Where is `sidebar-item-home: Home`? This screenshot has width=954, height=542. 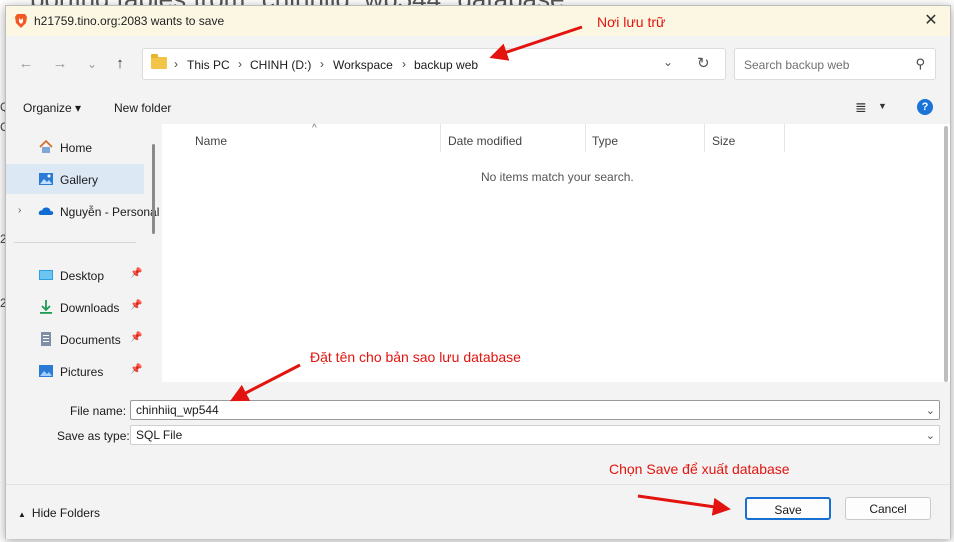 sidebar-item-home: Home is located at coordinates (75, 147).